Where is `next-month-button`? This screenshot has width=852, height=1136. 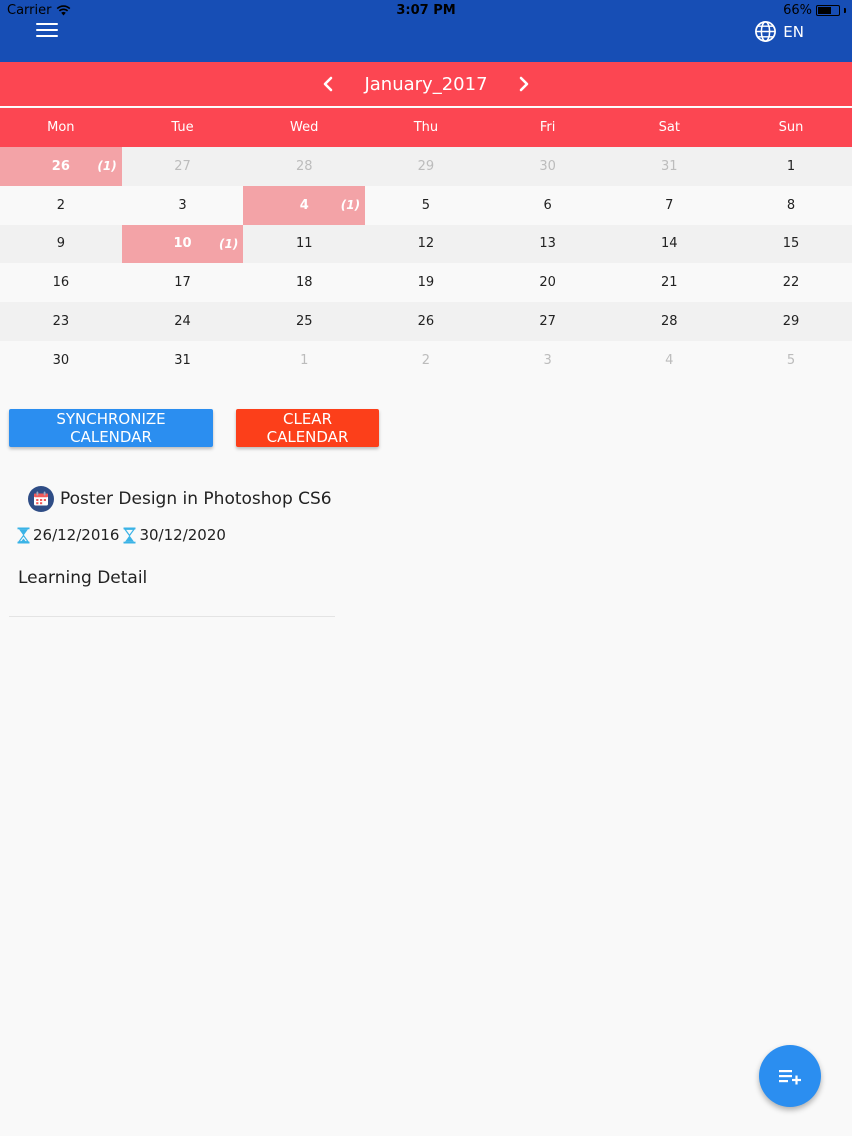 next-month-button is located at coordinates (524, 84).